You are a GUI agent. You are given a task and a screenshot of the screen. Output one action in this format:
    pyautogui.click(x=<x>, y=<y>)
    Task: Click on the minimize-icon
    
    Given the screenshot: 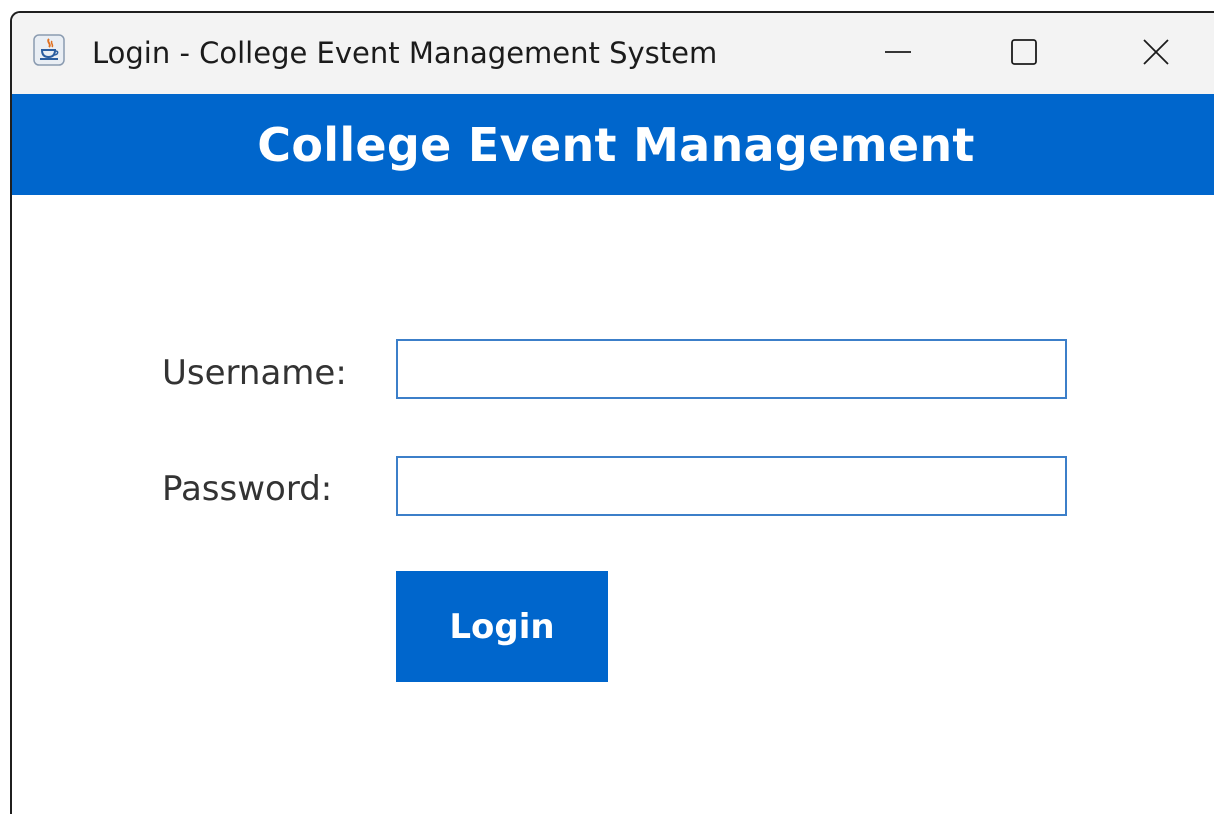 What is the action you would take?
    pyautogui.click(x=898, y=54)
    